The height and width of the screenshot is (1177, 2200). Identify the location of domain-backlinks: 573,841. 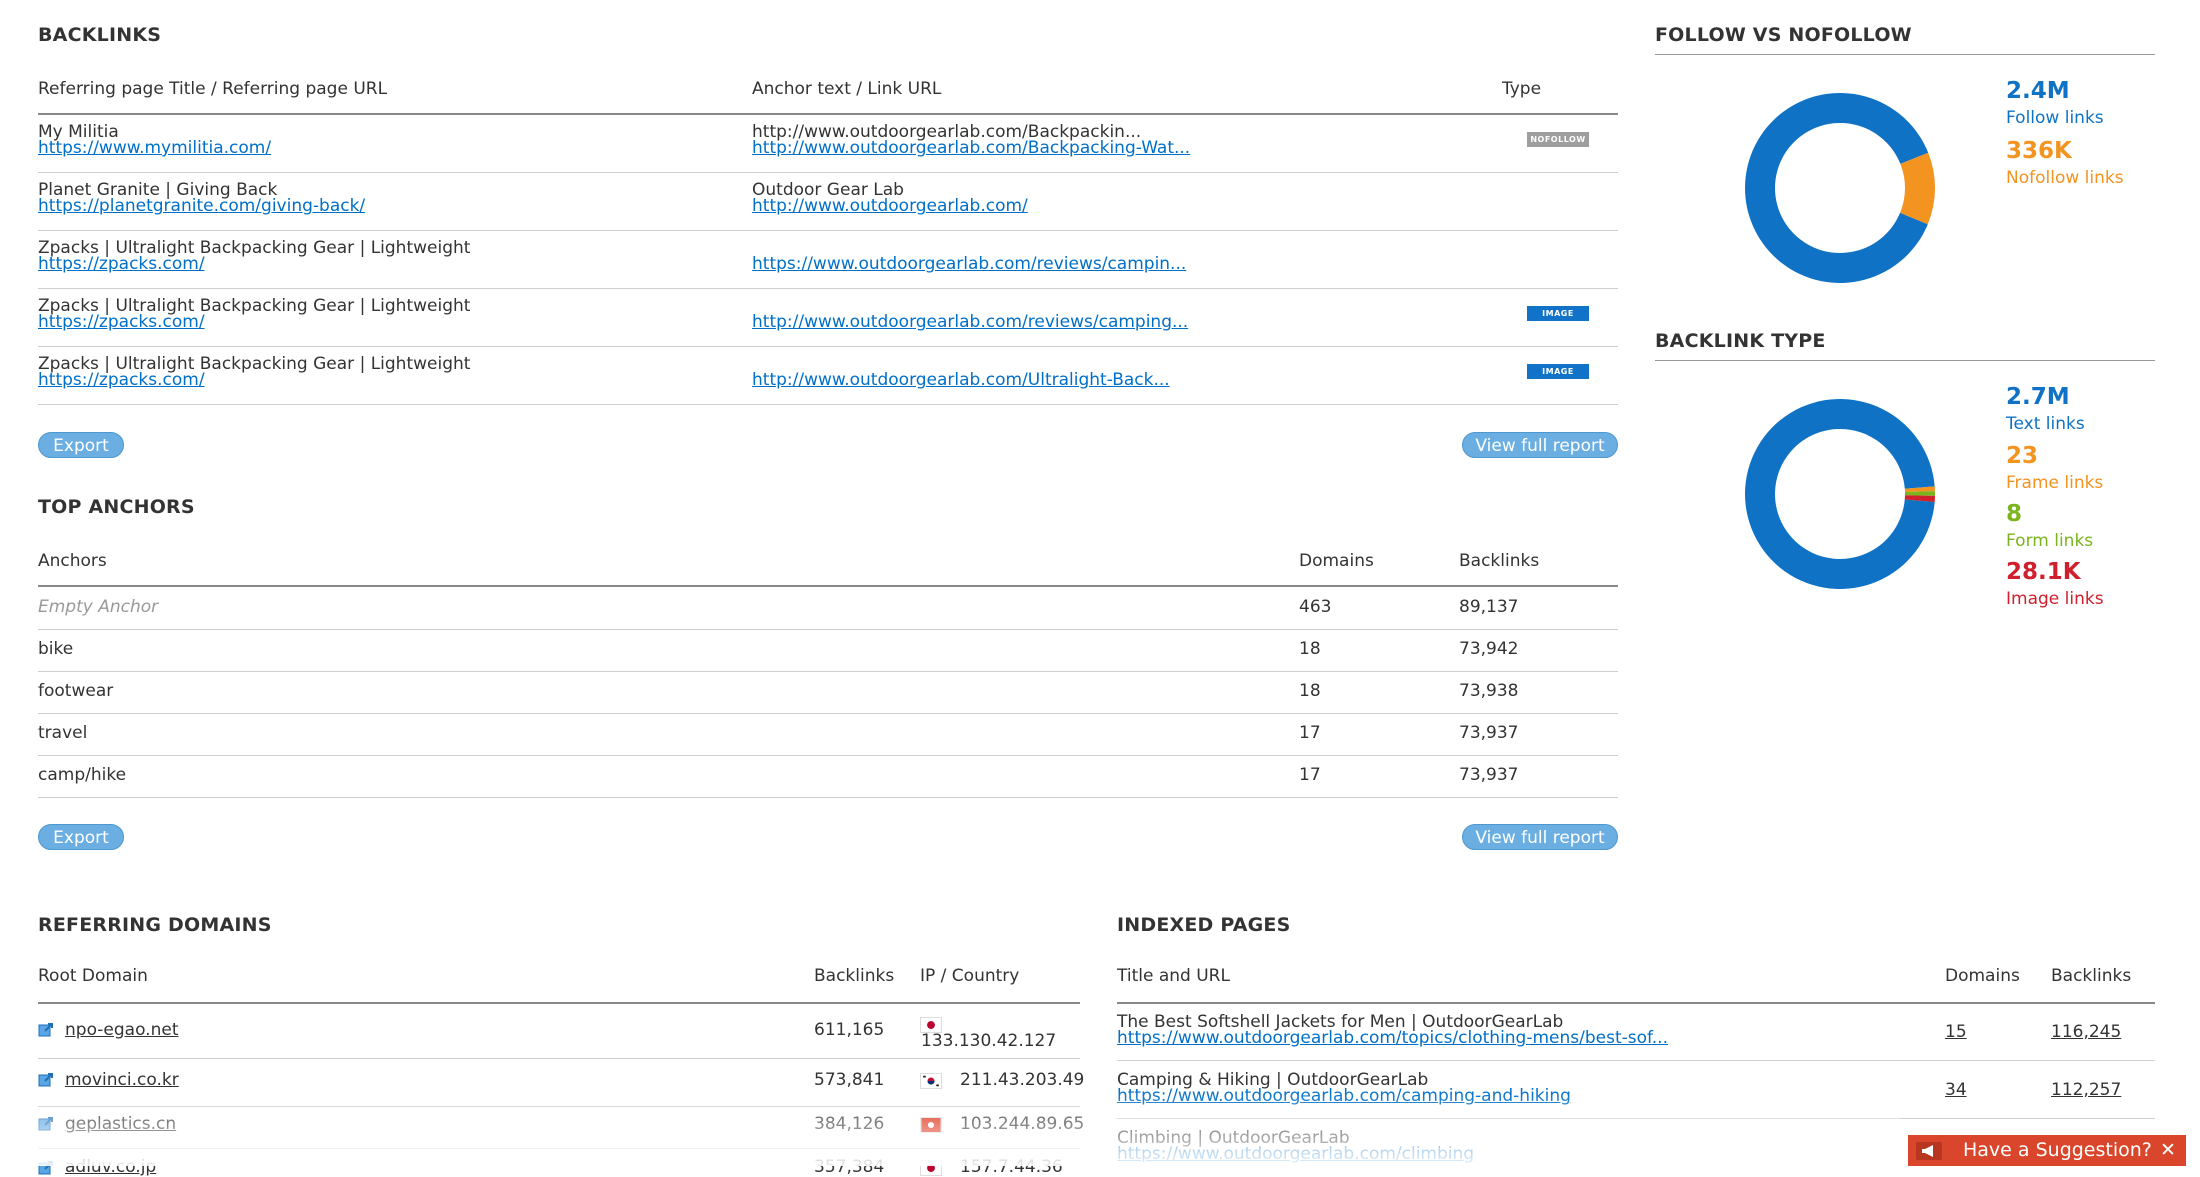
(849, 1080).